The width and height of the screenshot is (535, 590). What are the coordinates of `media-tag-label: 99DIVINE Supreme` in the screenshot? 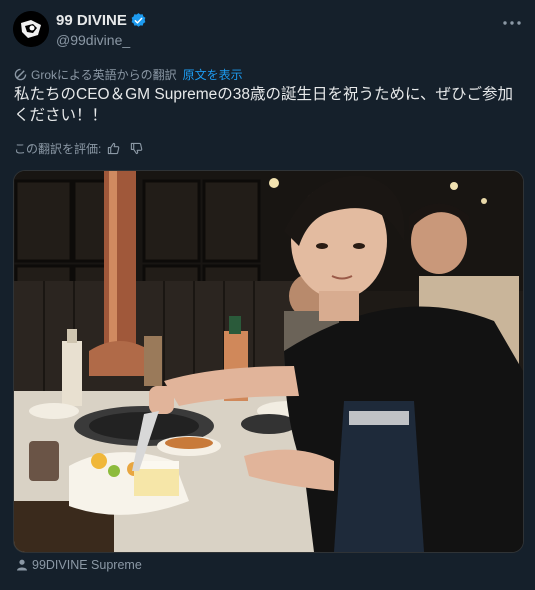 It's located at (87, 565).